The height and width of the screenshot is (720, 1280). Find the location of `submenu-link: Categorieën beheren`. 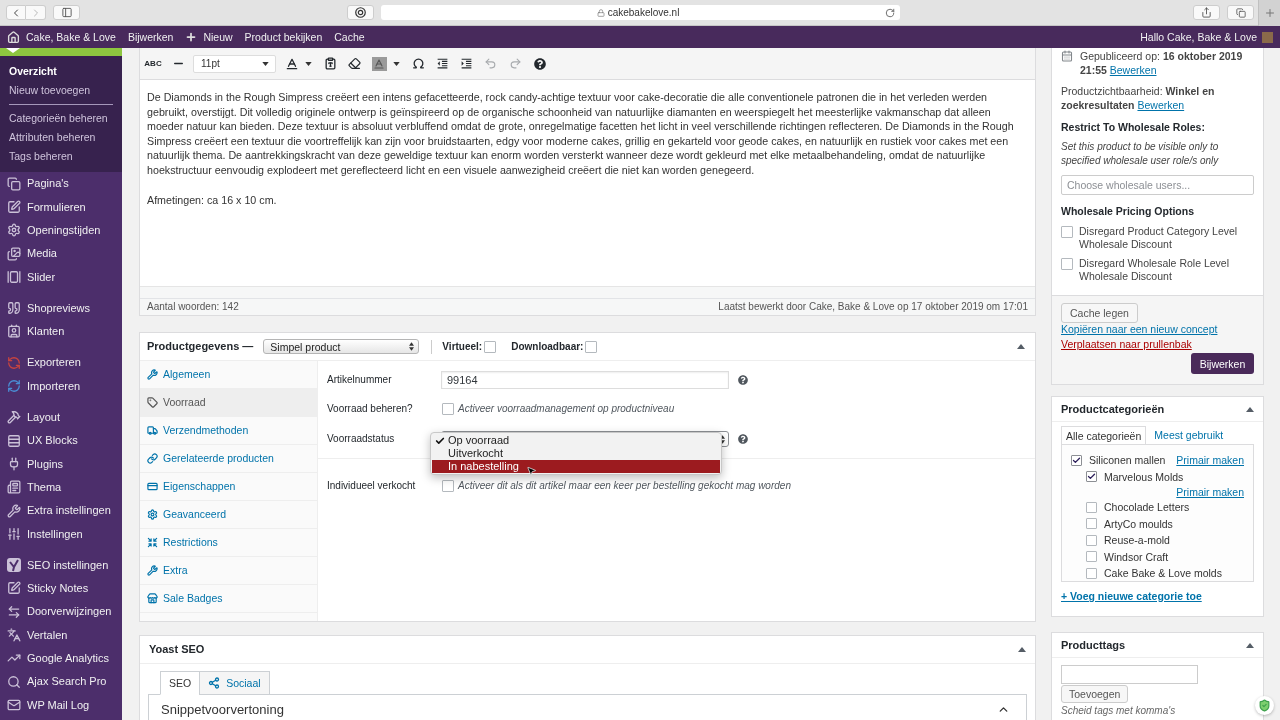

submenu-link: Categorieën beheren is located at coordinates (61, 118).